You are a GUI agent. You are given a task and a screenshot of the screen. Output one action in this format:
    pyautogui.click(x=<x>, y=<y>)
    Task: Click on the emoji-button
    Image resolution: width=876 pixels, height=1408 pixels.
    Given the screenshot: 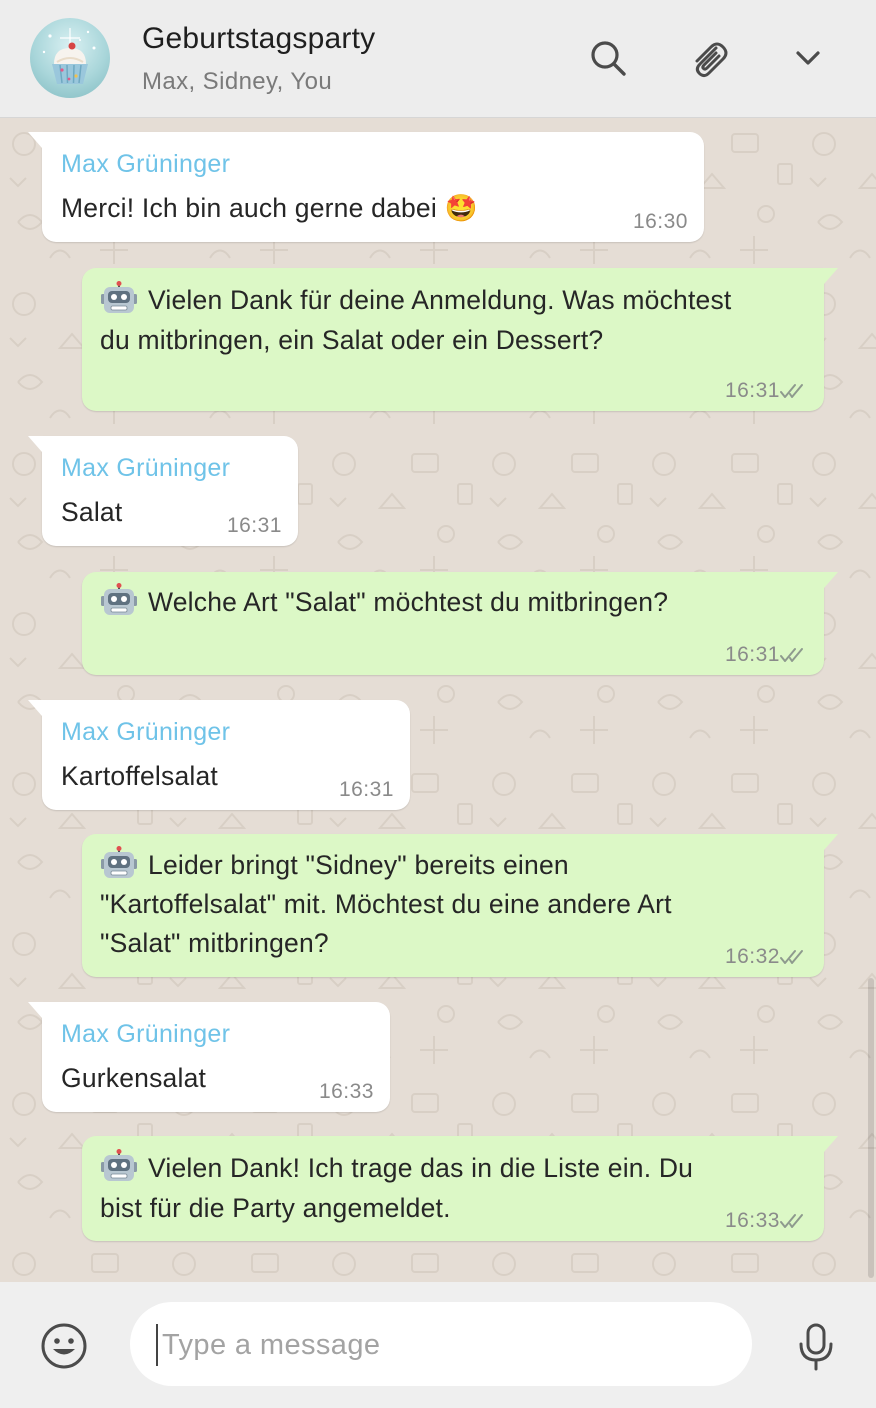 What is the action you would take?
    pyautogui.click(x=64, y=1346)
    